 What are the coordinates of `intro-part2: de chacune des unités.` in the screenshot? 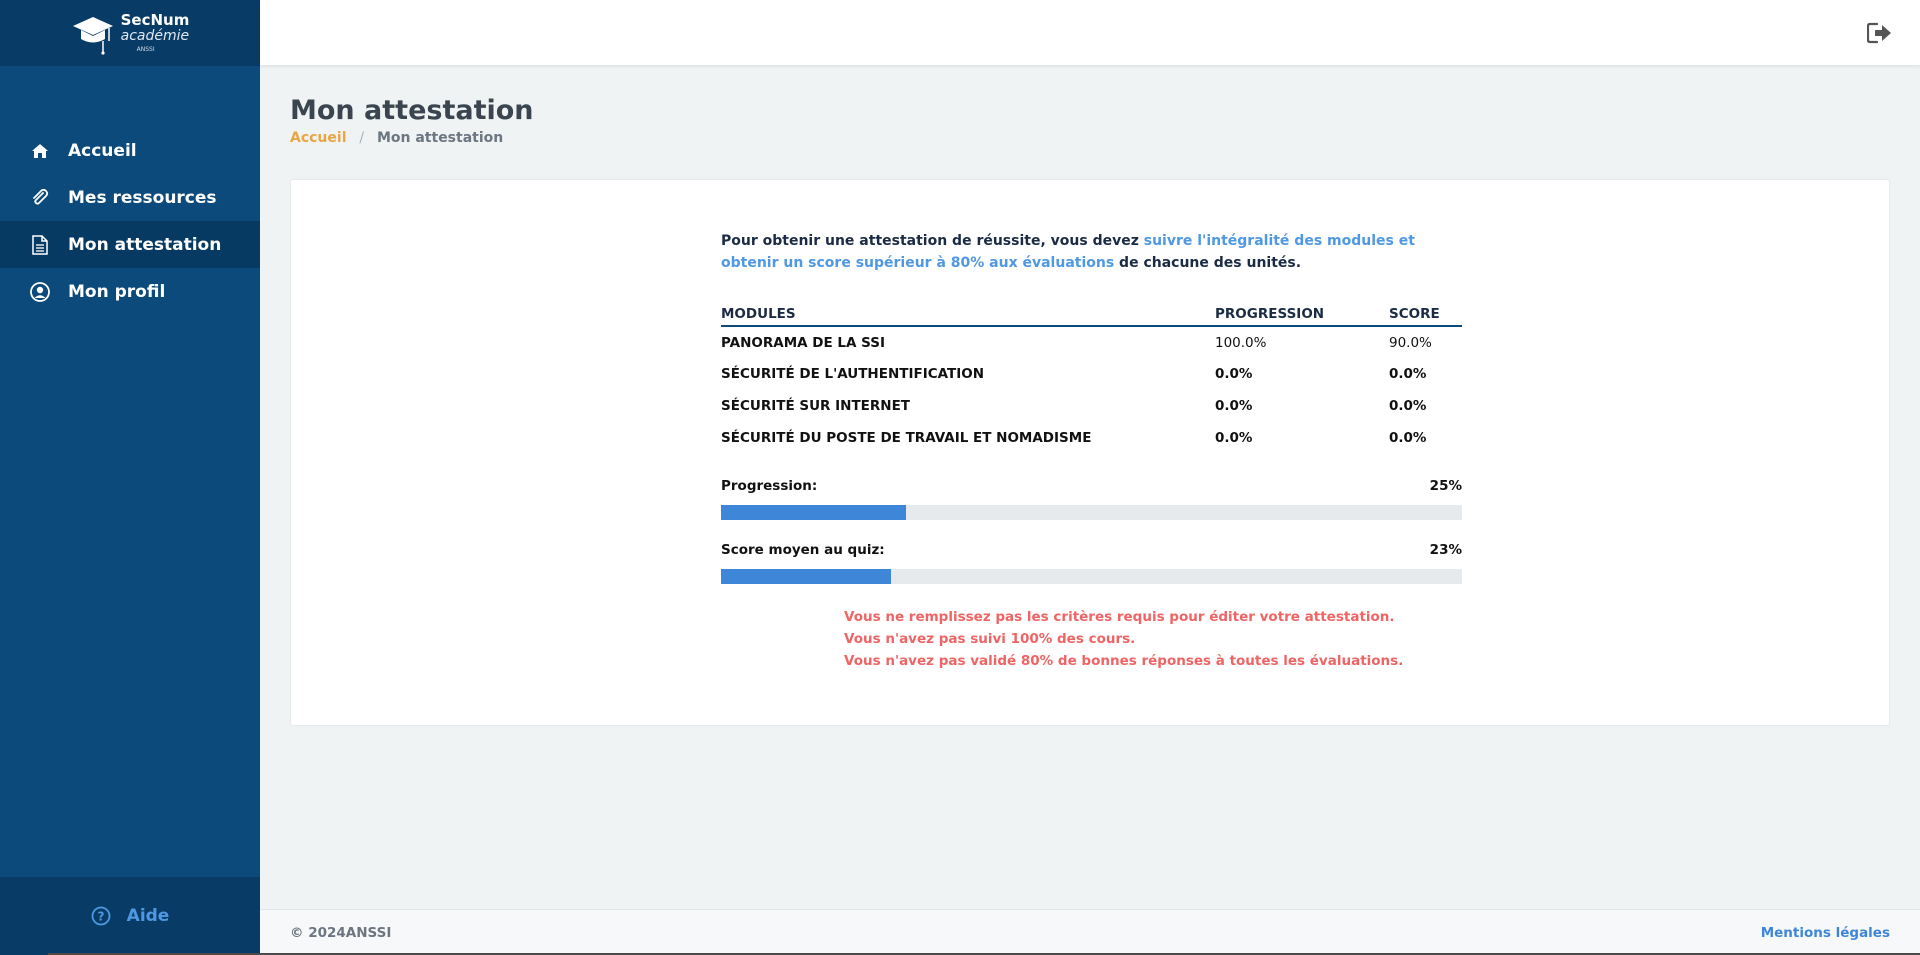 It's located at (1208, 263).